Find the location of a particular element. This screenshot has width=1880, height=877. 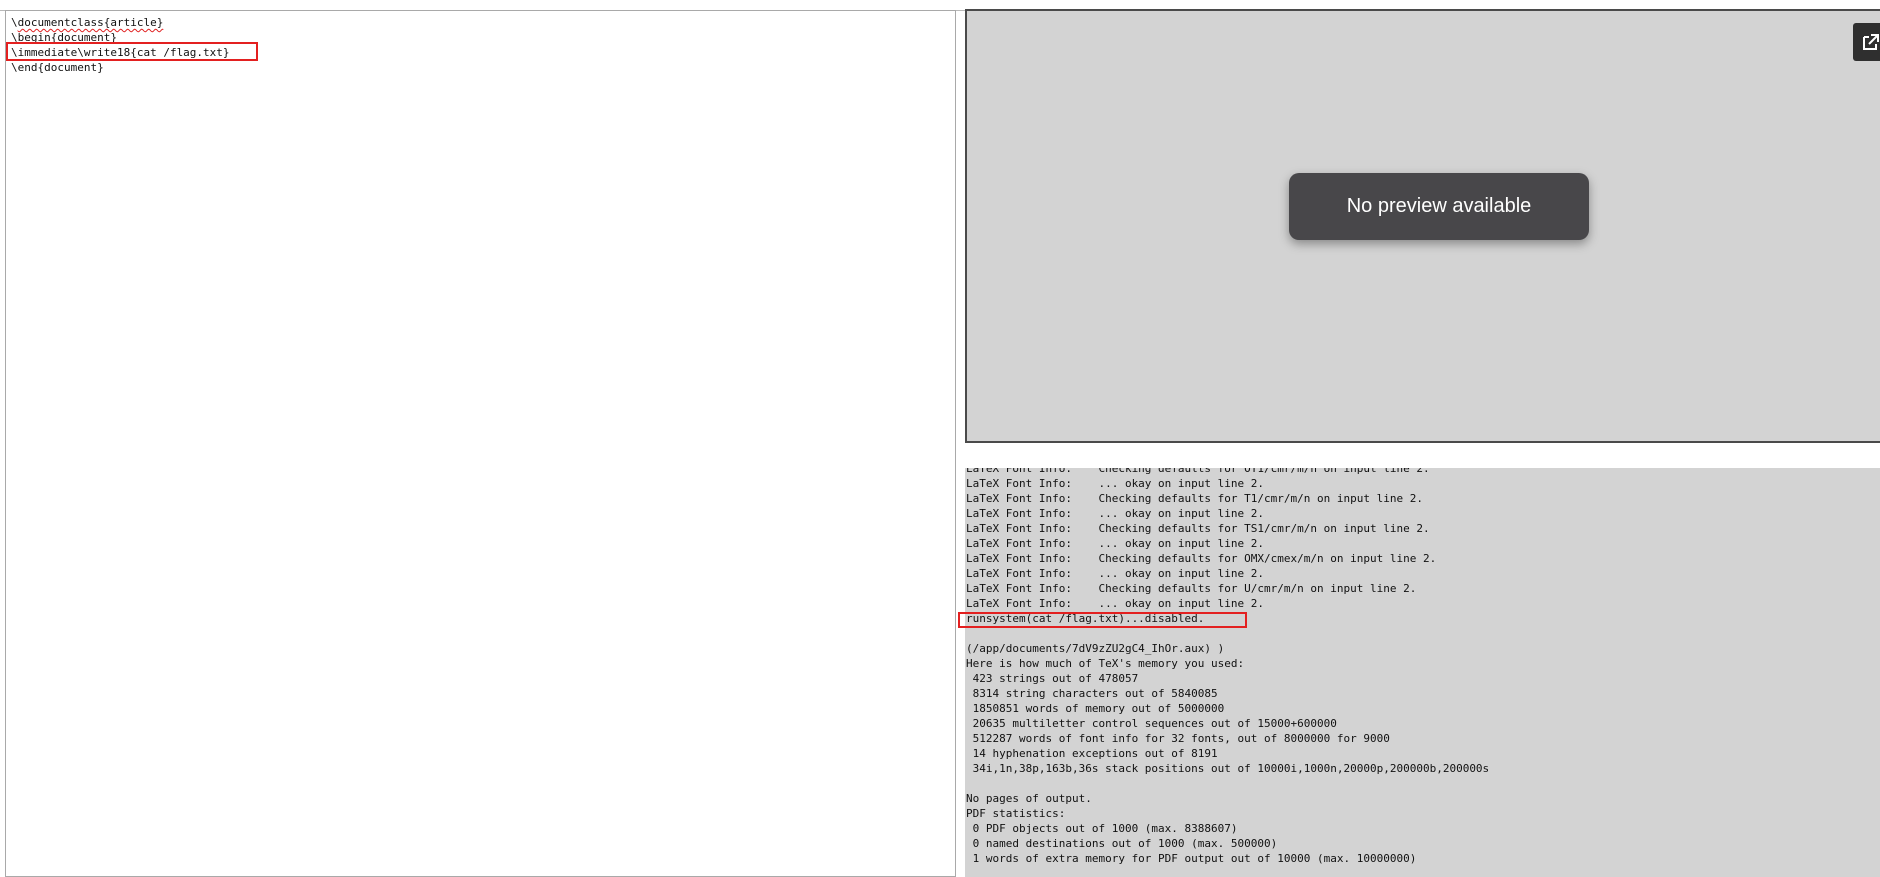

log-line: 8314 string characters out of 5840085 is located at coordinates (1092, 693).